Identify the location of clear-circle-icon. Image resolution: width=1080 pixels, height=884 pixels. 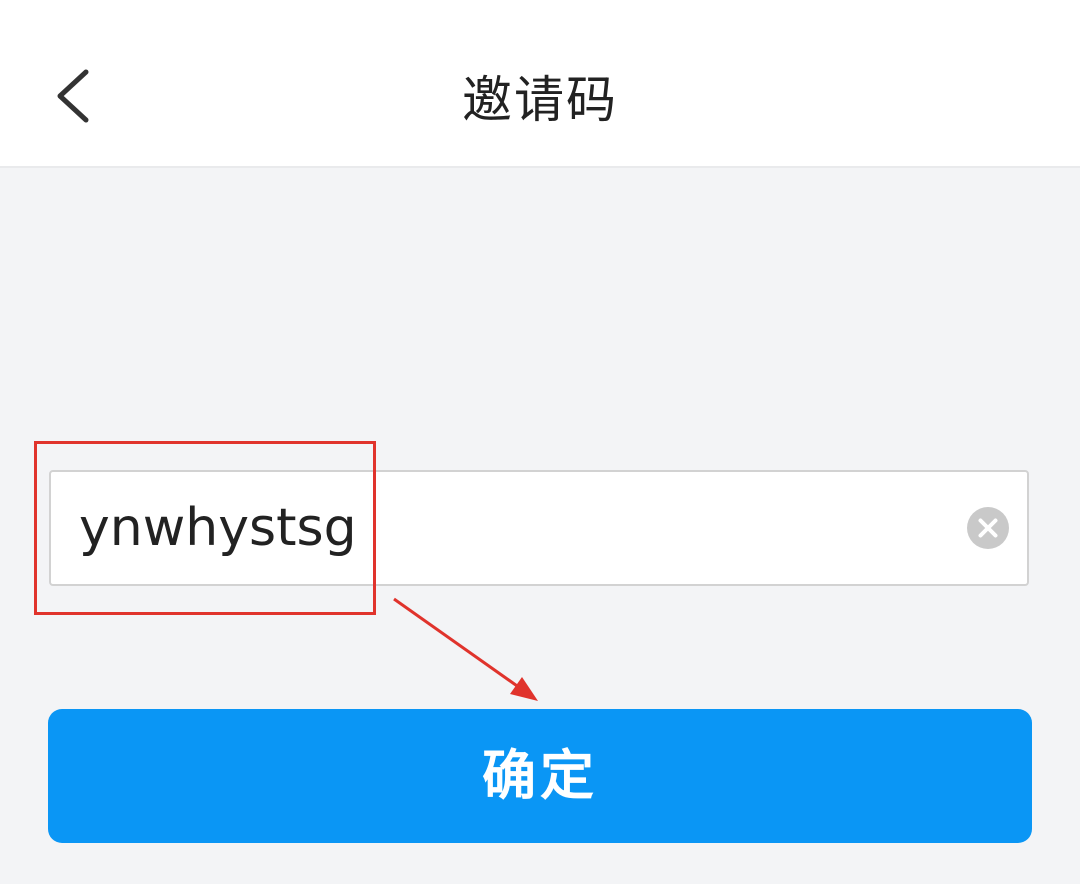
(988, 528).